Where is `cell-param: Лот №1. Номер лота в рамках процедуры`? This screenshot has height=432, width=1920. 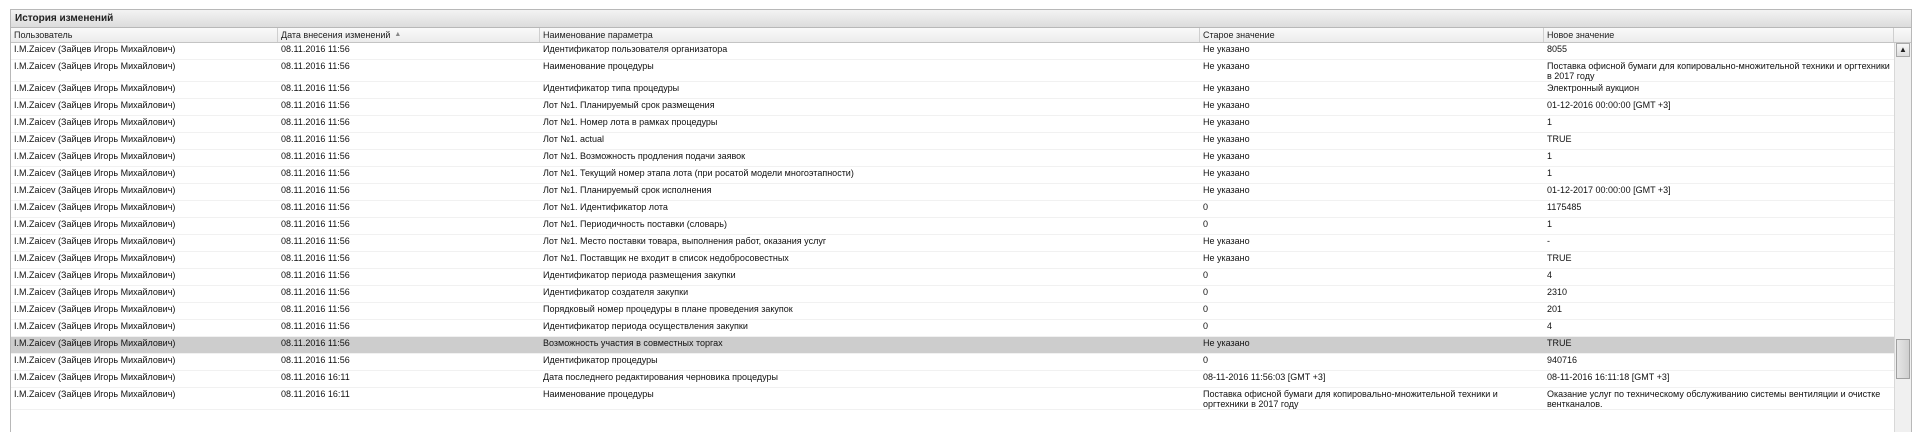
cell-param: Лот №1. Номер лота в рамках процедуры is located at coordinates (630, 122).